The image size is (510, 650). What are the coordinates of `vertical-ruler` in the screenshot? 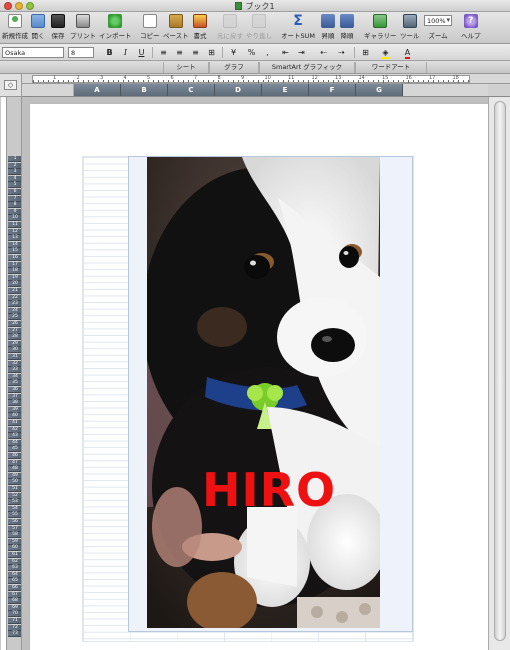 It's located at (4, 373).